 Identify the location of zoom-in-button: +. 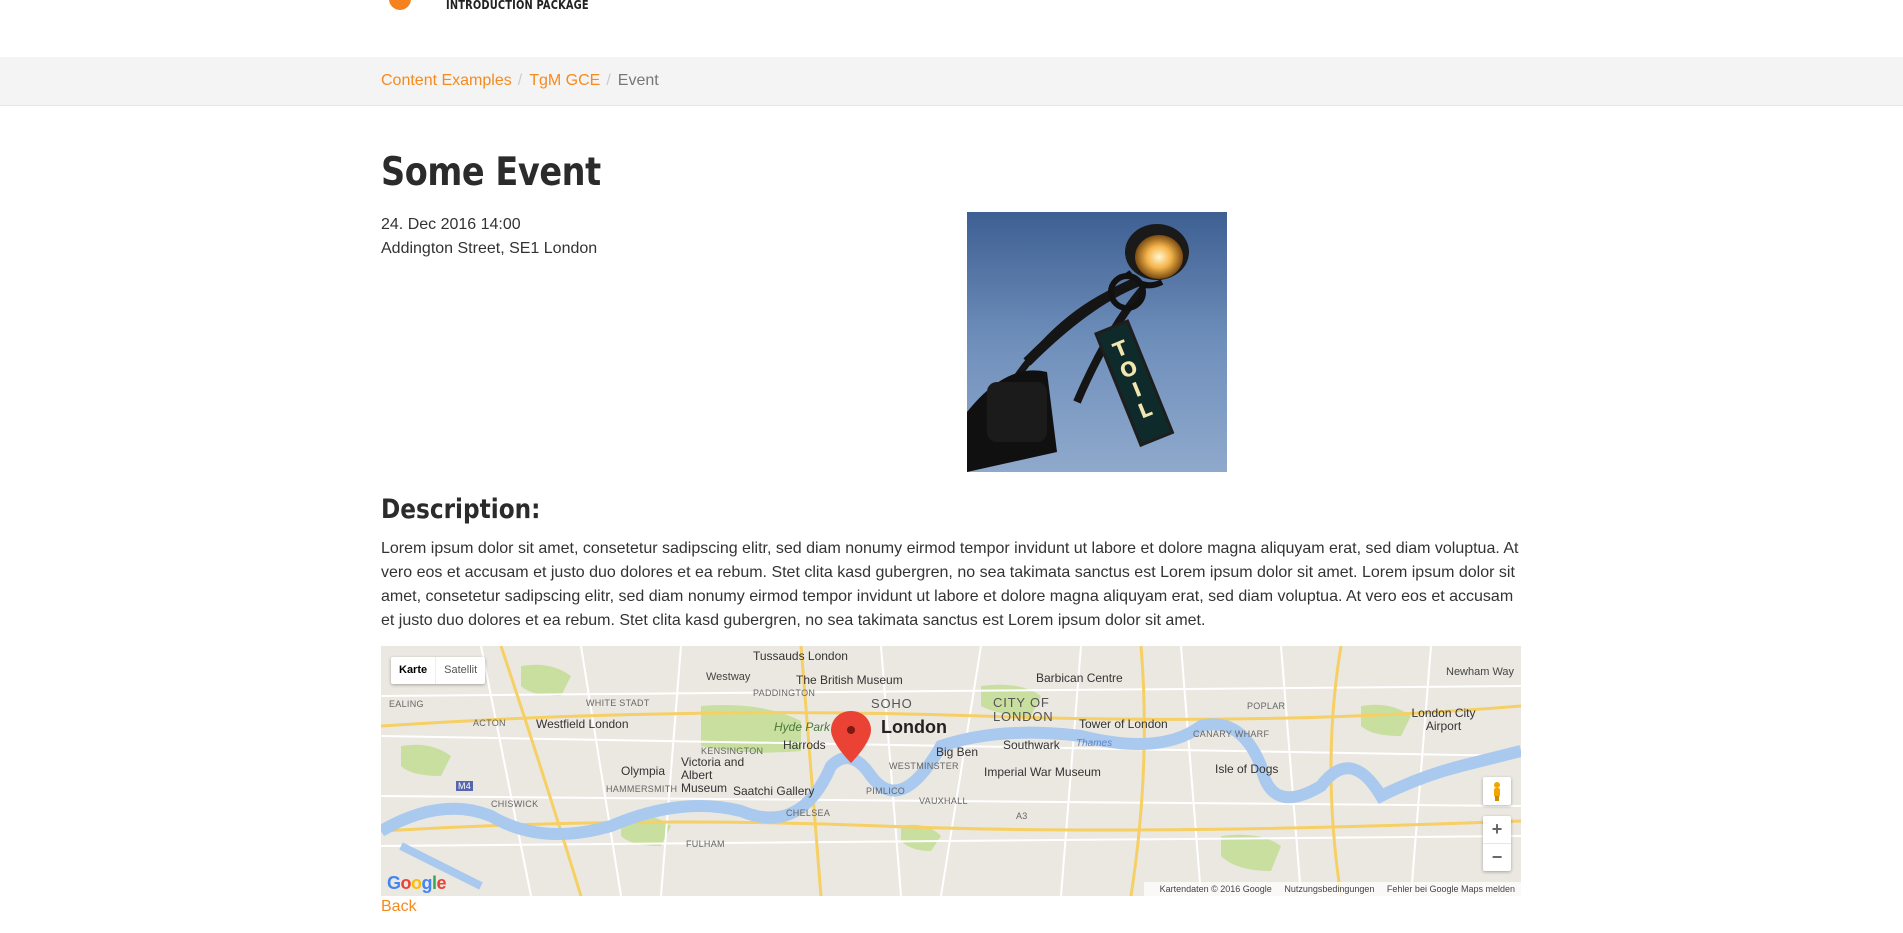
(1497, 830).